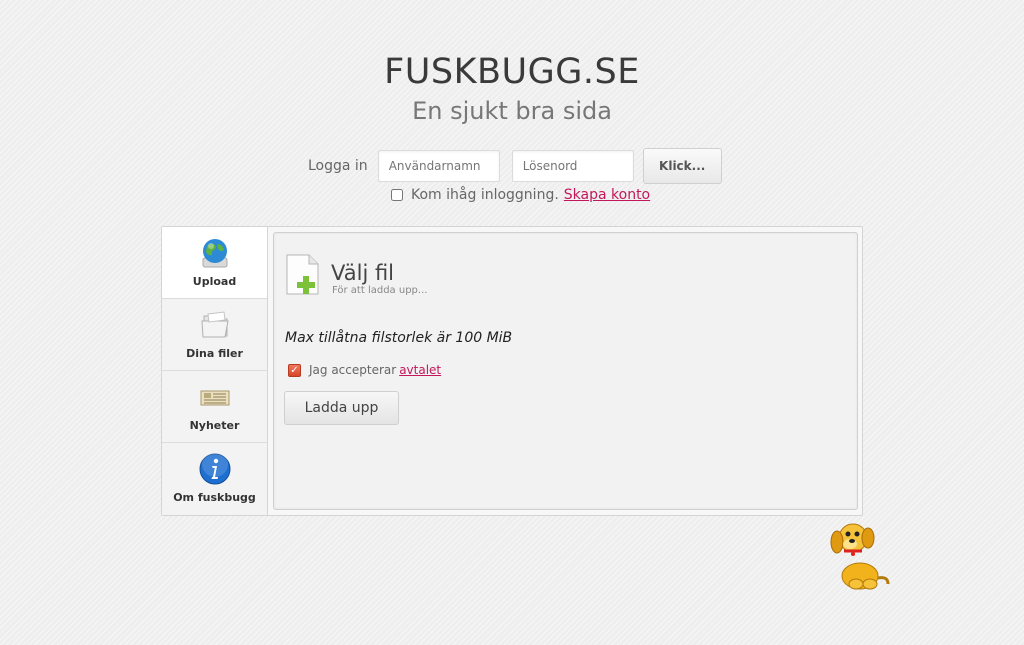 The height and width of the screenshot is (645, 1024). What do you see at coordinates (572, 166) in the screenshot?
I see `password-input` at bounding box center [572, 166].